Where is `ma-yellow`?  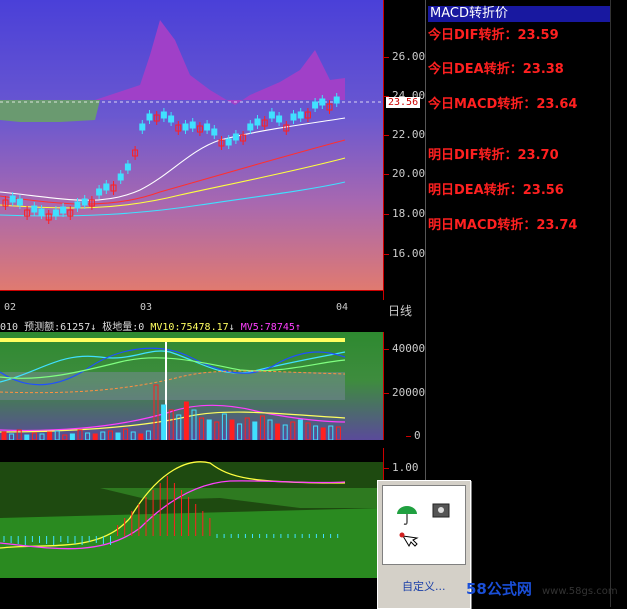 ma-yellow is located at coordinates (173, 183).